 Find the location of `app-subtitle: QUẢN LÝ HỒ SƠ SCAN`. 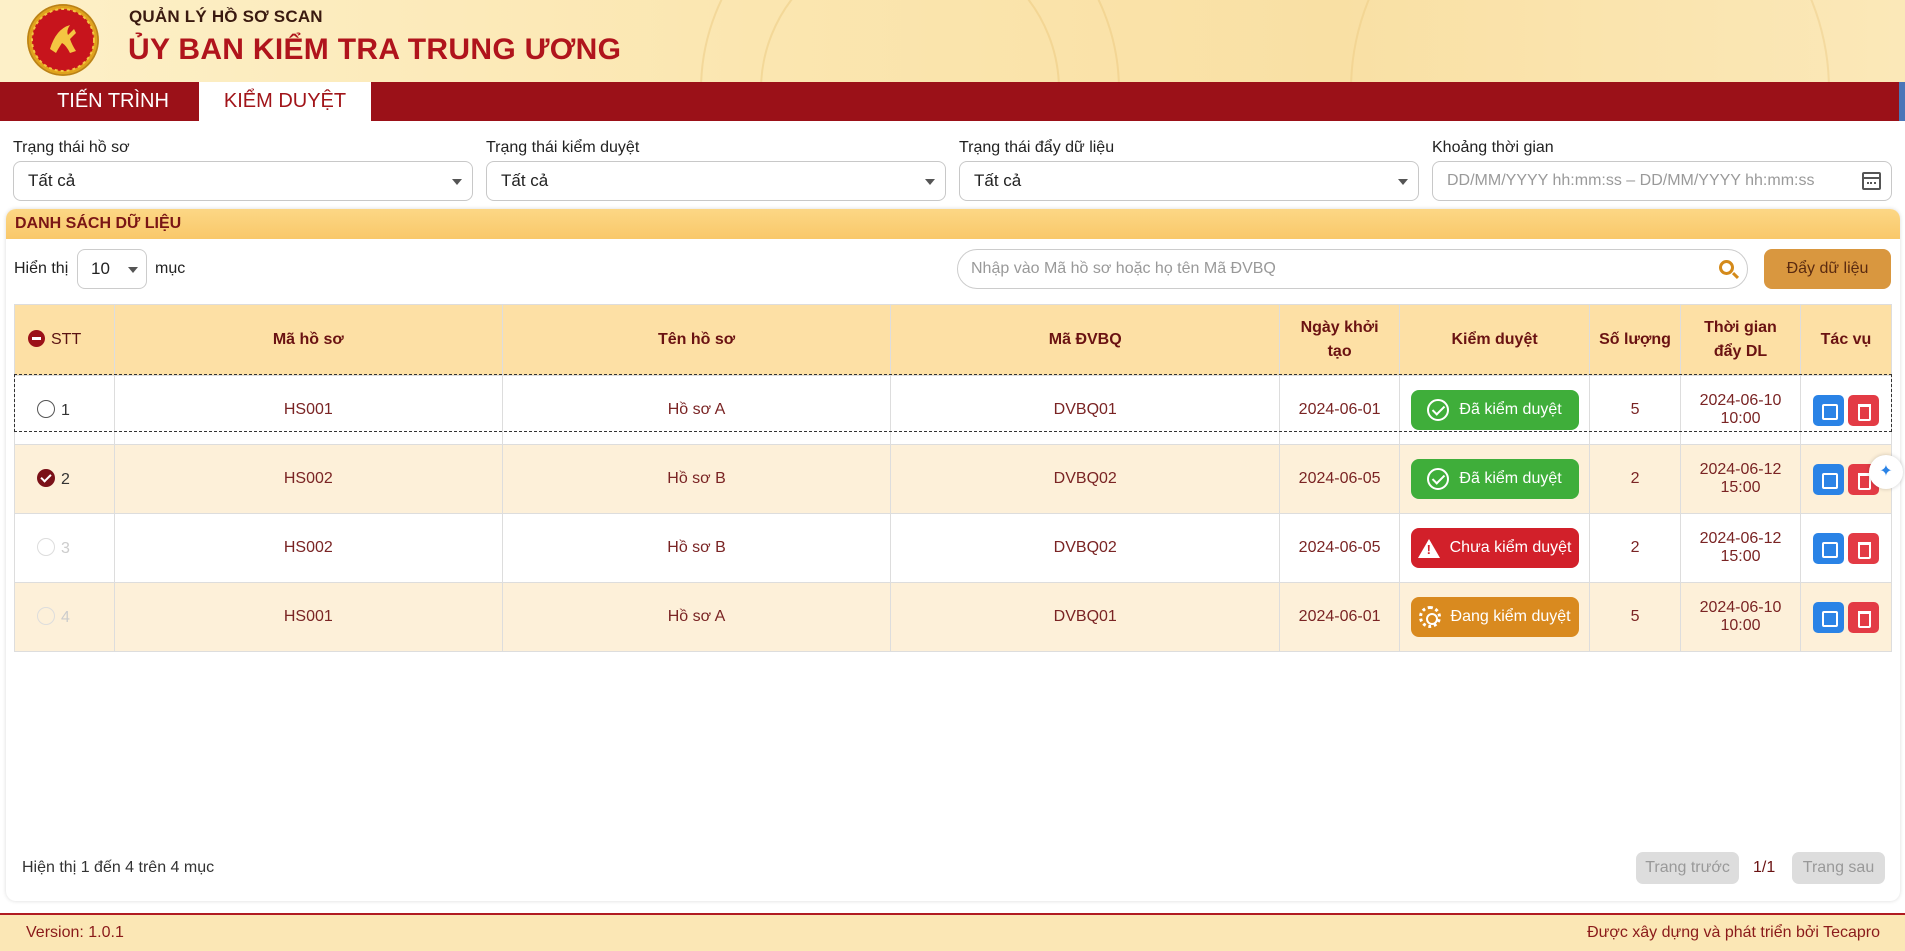

app-subtitle: QUẢN LÝ HỒ SƠ SCAN is located at coordinates (226, 16).